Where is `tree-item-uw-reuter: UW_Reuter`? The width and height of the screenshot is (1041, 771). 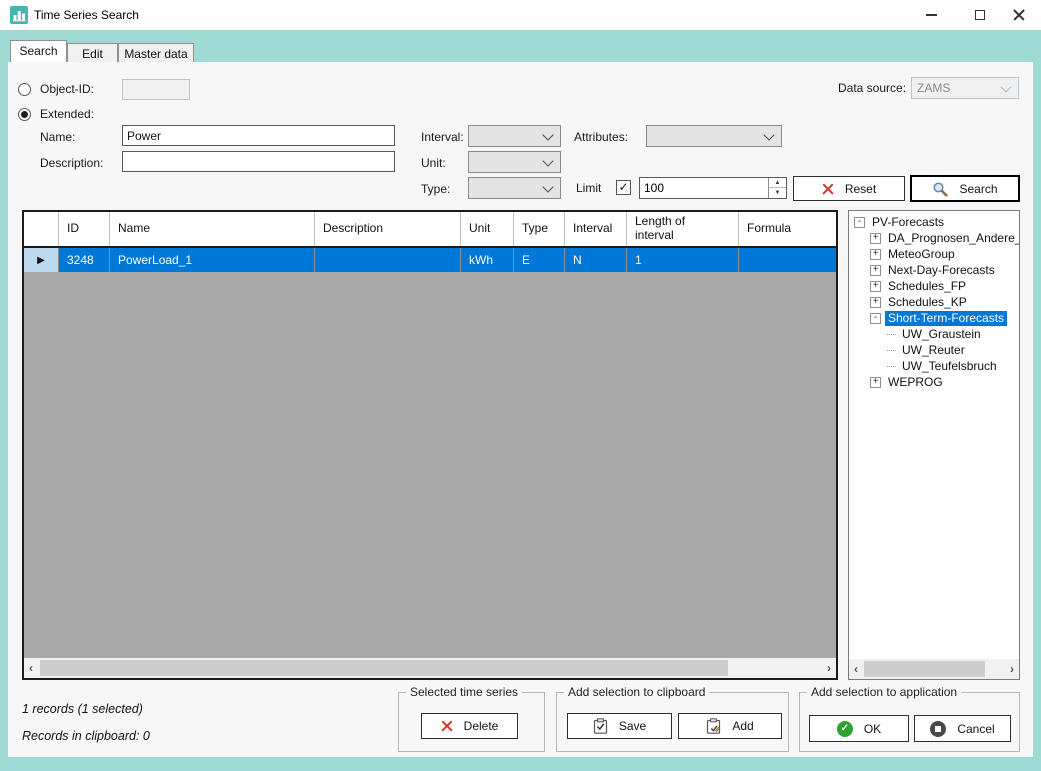
tree-item-uw-reuter: UW_Reuter is located at coordinates (934, 350).